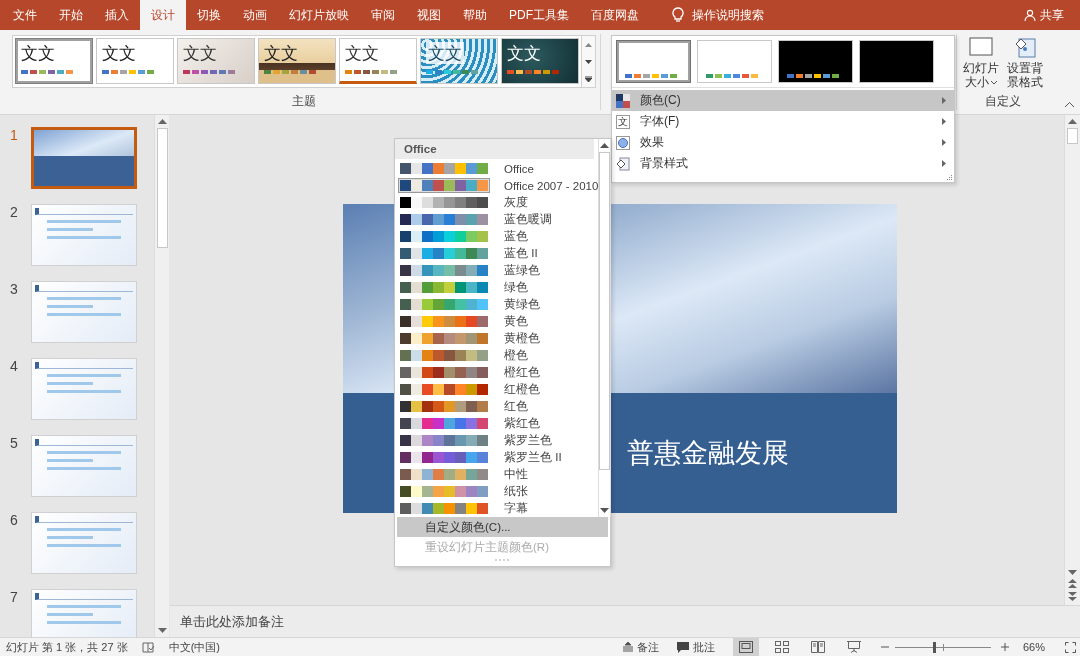 Image resolution: width=1080 pixels, height=656 pixels. I want to click on slide-title: 普惠金融发展, so click(708, 453).